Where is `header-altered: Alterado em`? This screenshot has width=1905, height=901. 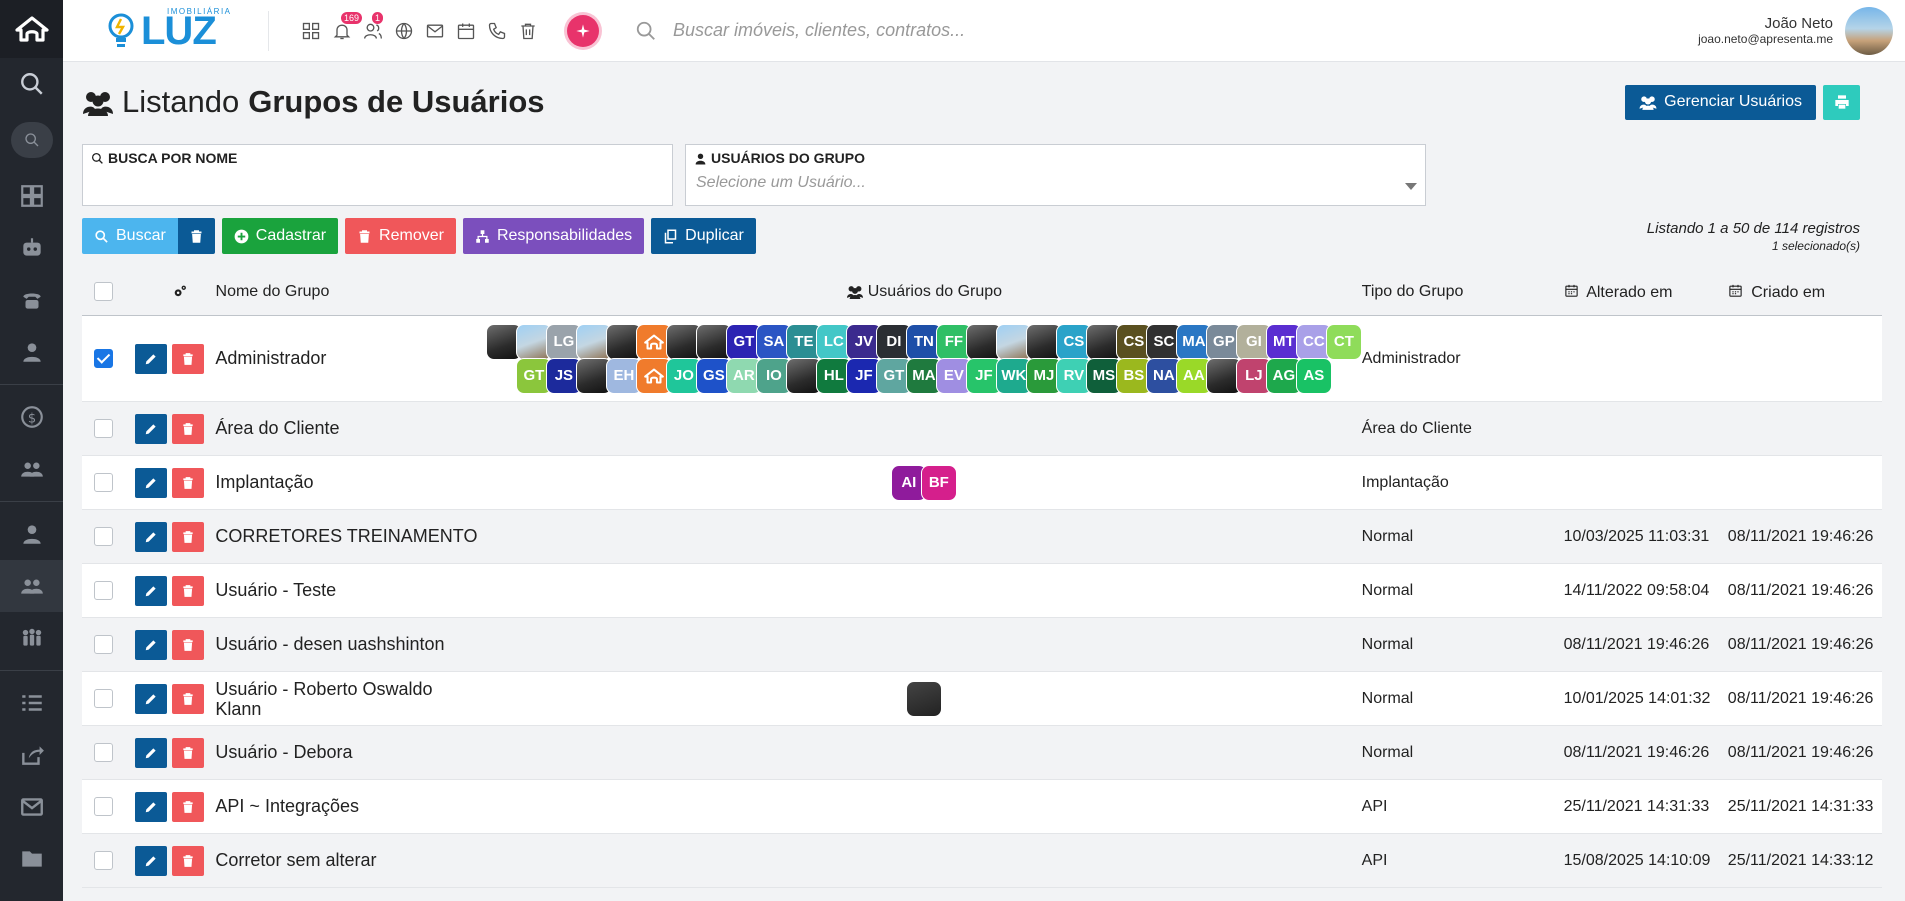
header-altered: Alterado em is located at coordinates (1629, 292).